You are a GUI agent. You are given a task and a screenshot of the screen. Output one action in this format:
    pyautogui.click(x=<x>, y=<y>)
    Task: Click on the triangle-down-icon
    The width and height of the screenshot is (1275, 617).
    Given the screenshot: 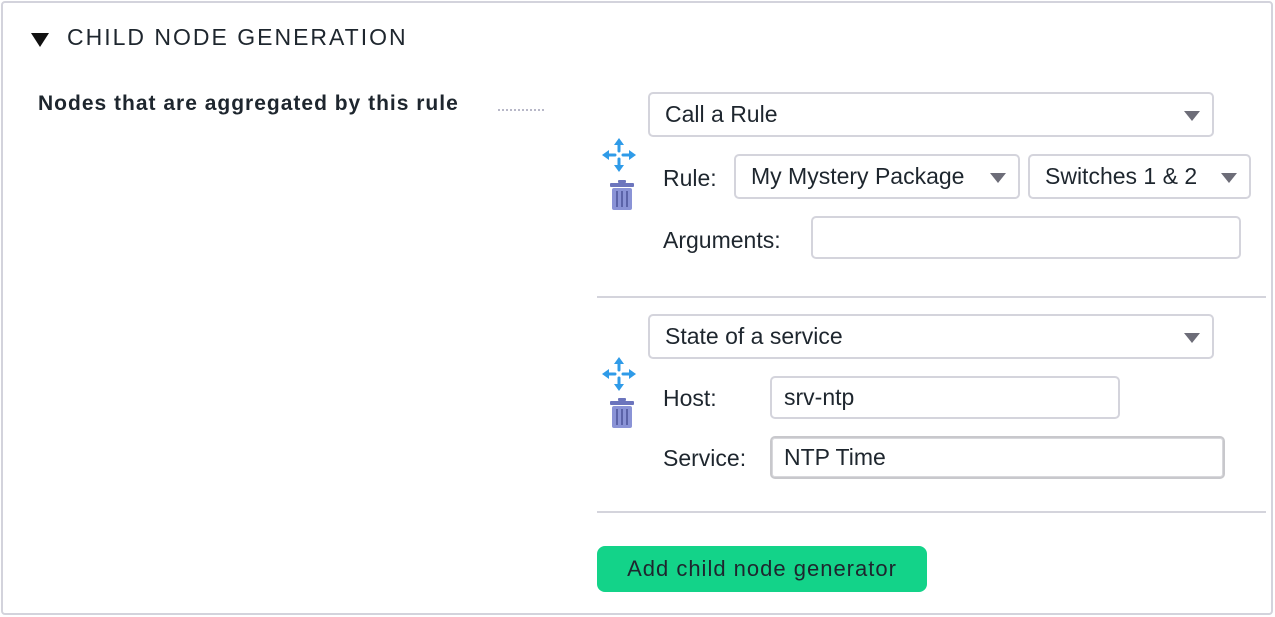 What is the action you would take?
    pyautogui.click(x=40, y=40)
    